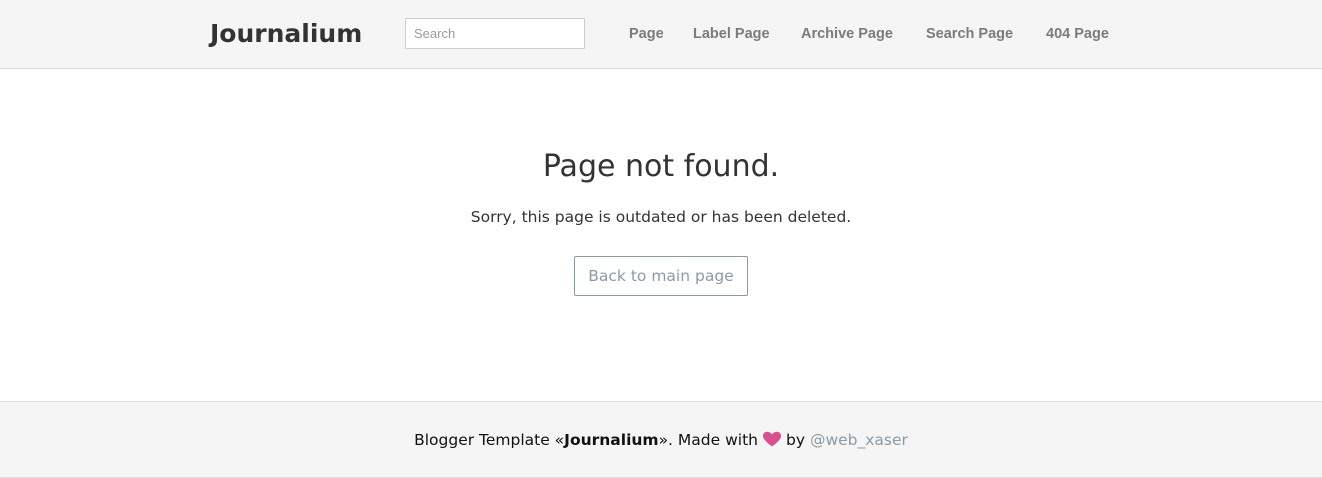 This screenshot has height=478, width=1322. Describe the element at coordinates (646, 34) in the screenshot. I see `nav-item-page: Page` at that location.